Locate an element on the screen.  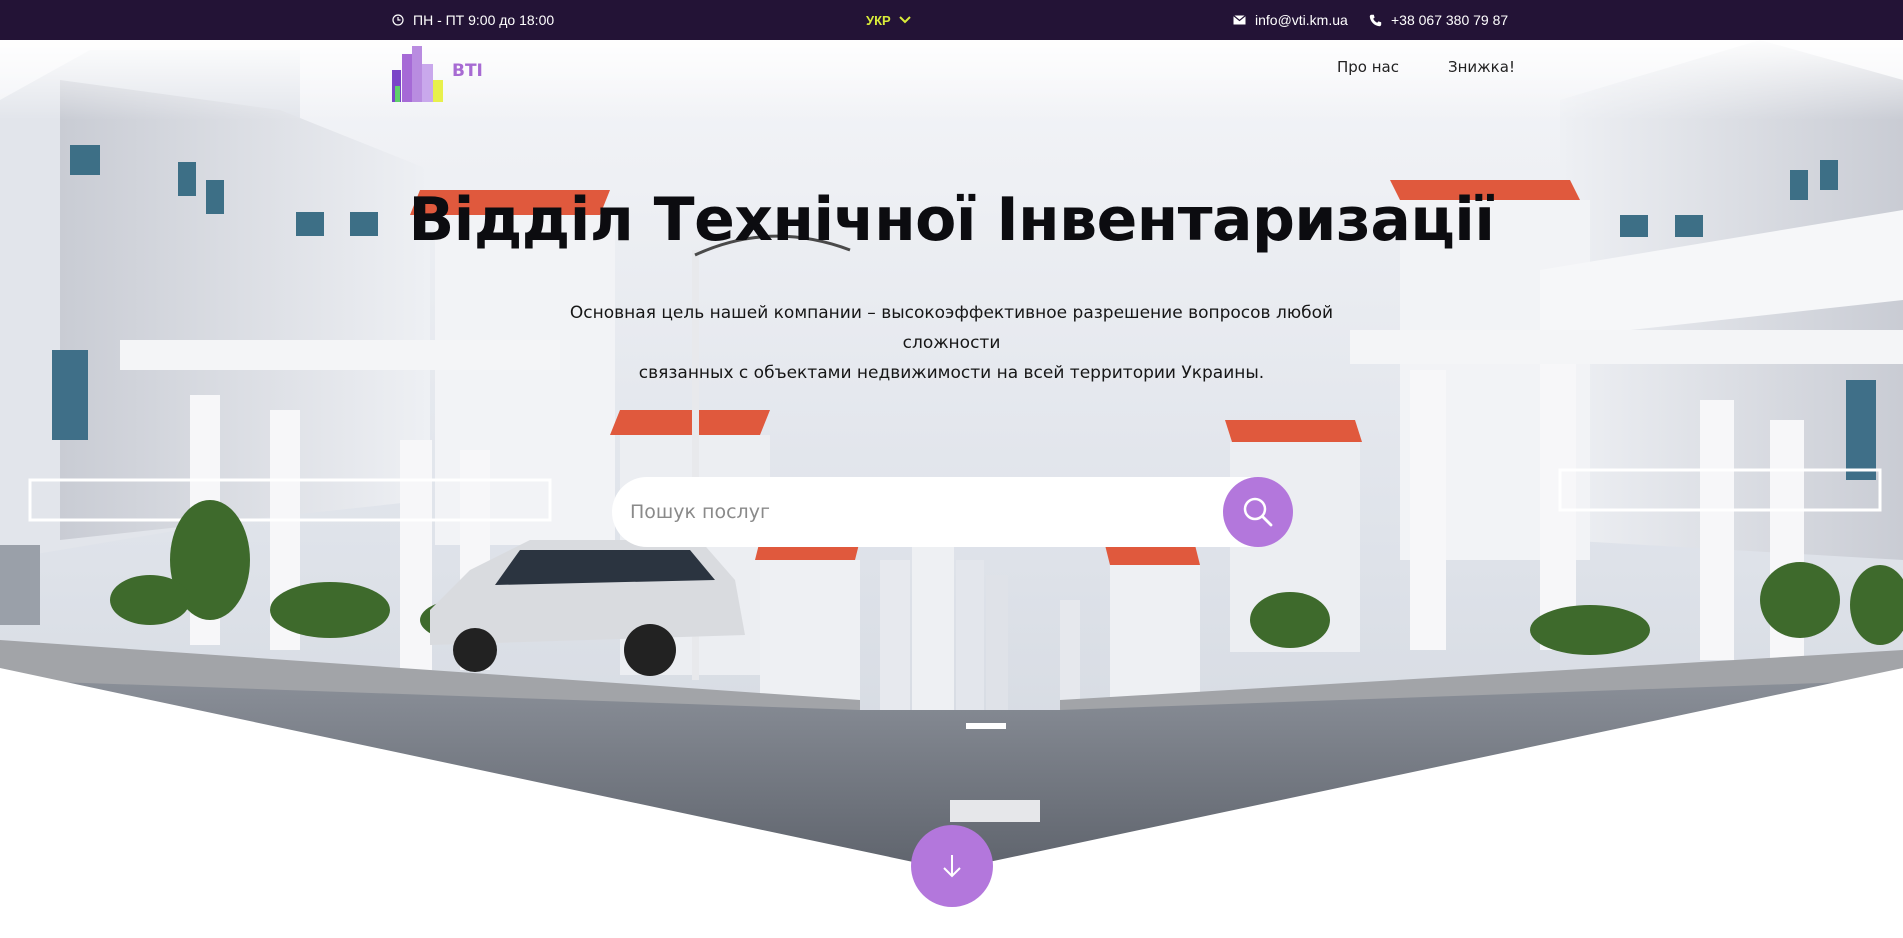
search-icon is located at coordinates (1258, 512).